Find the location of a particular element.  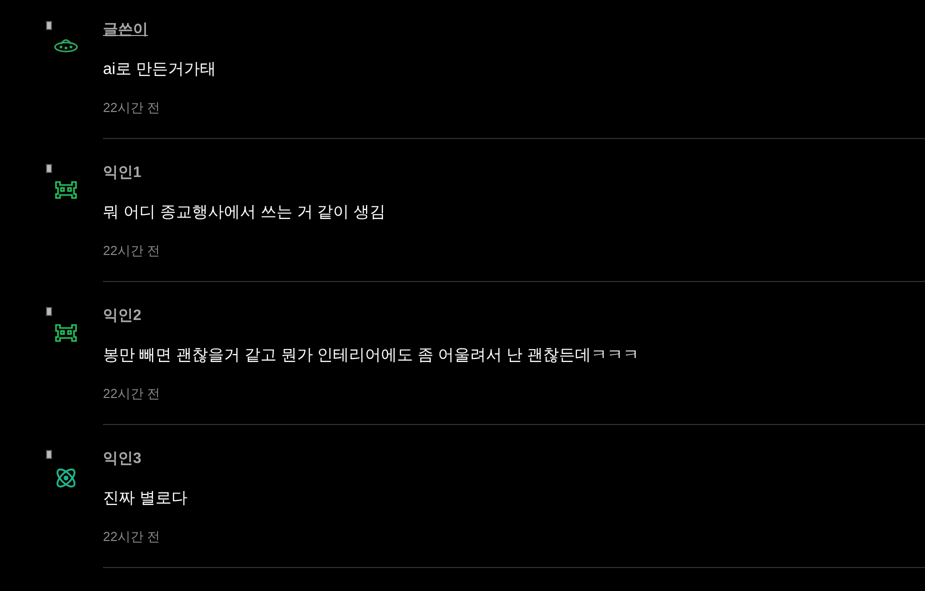

author-name: 글쓴이 is located at coordinates (514, 30).